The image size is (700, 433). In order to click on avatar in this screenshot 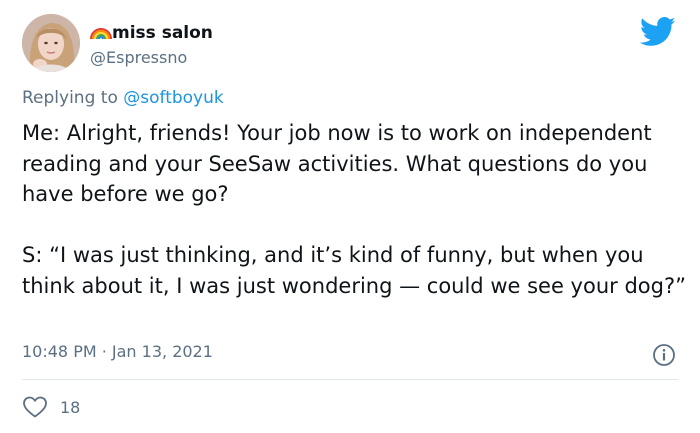, I will do `click(51, 43)`.